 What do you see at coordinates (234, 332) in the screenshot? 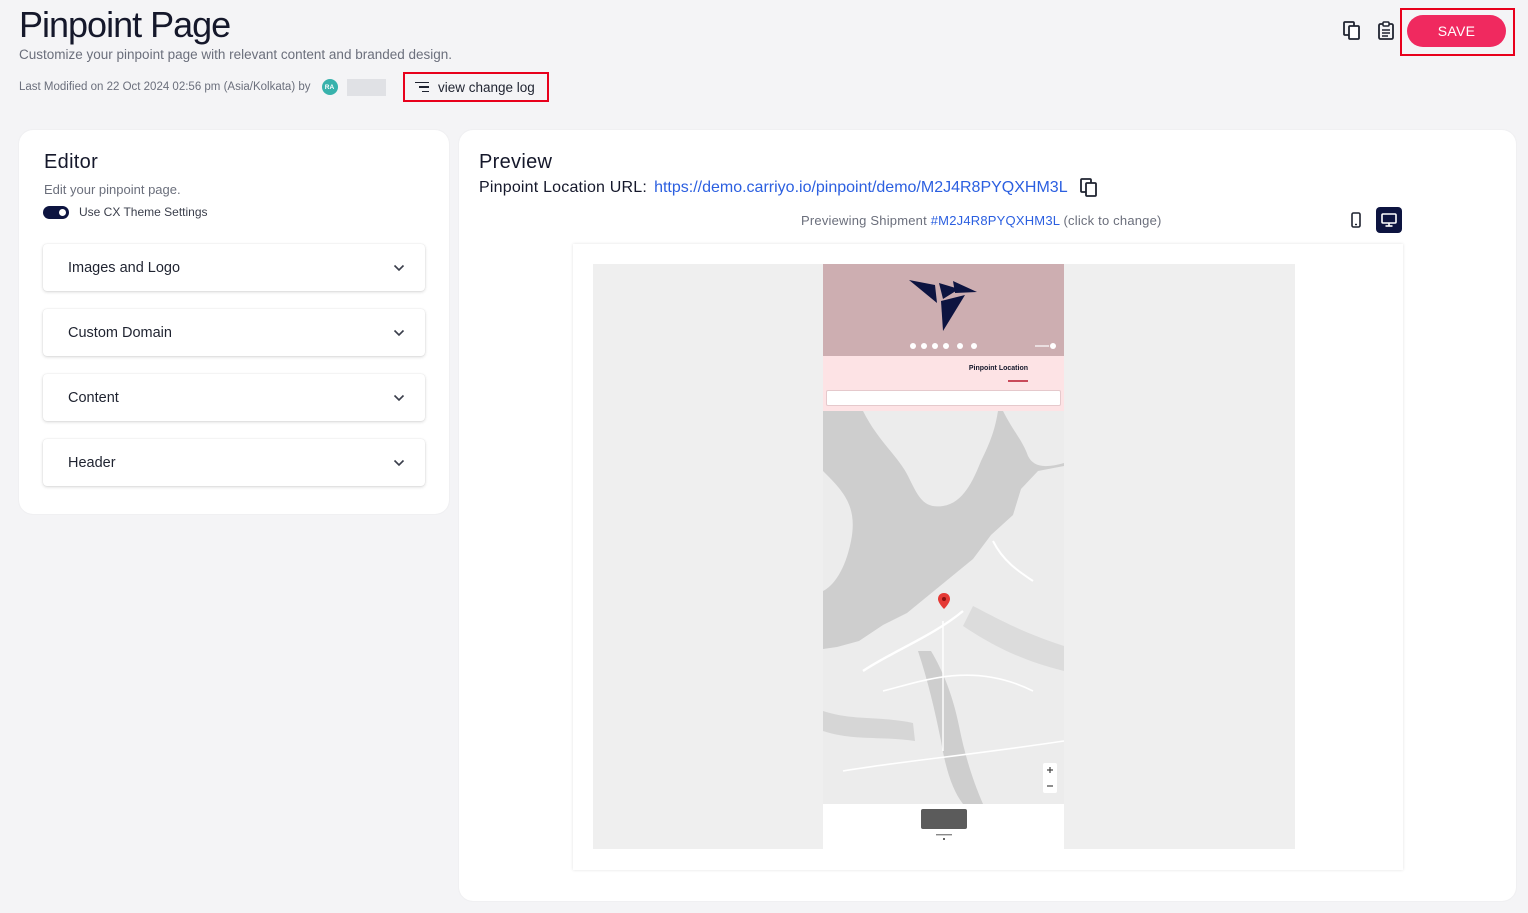
I see `section-custom-domain: Custom Domain` at bounding box center [234, 332].